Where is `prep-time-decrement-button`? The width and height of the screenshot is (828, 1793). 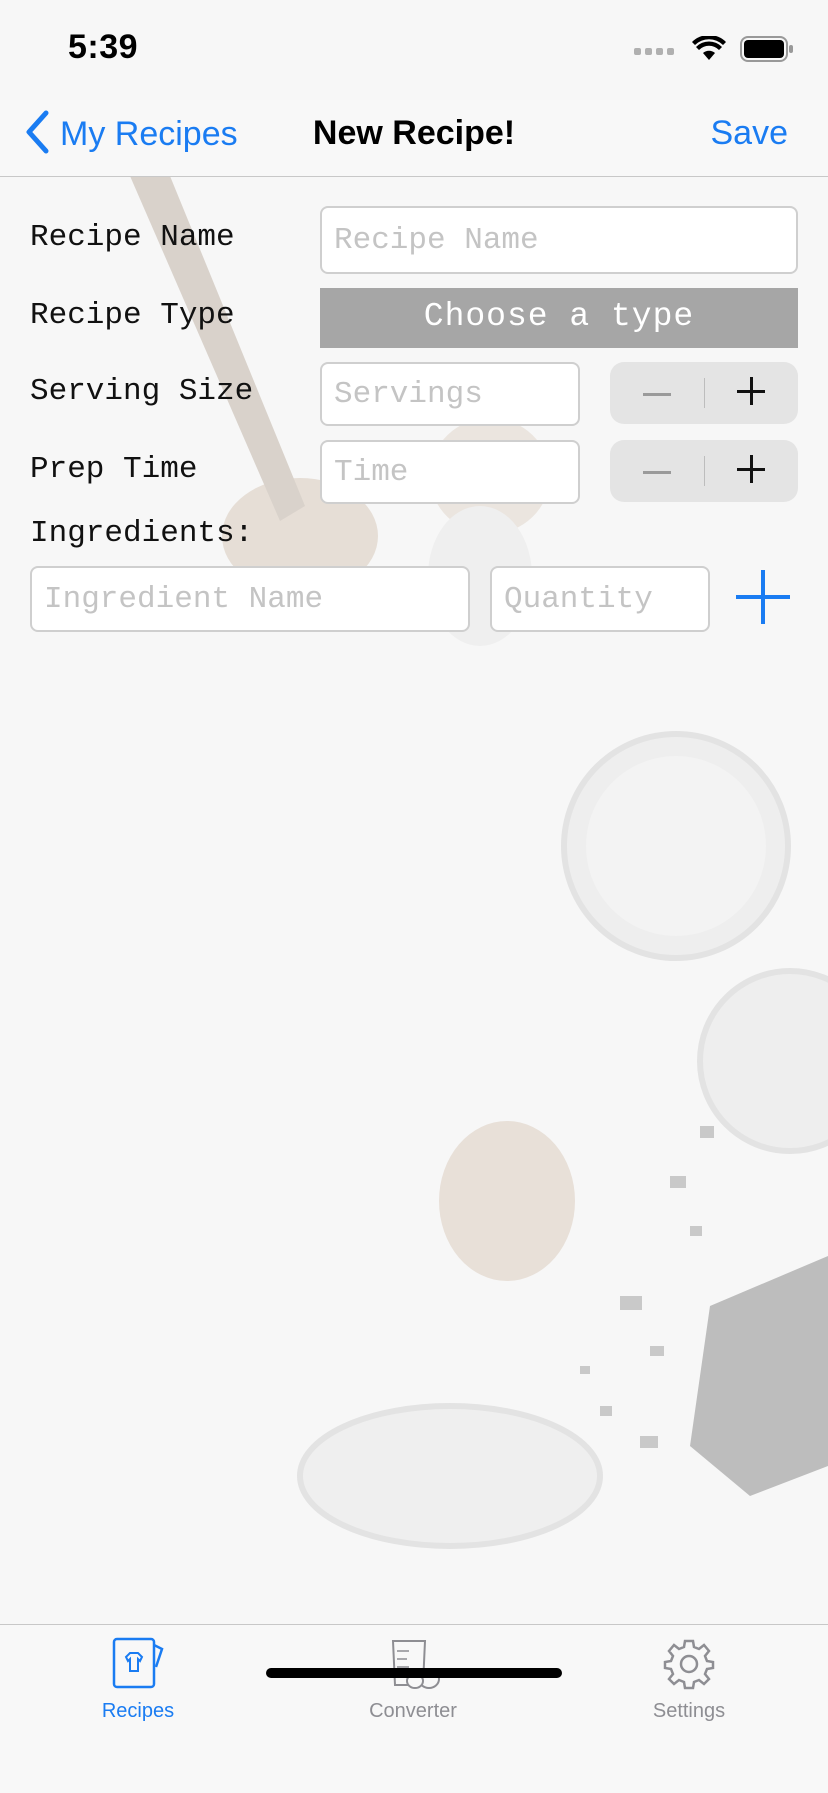
prep-time-decrement-button is located at coordinates (657, 471).